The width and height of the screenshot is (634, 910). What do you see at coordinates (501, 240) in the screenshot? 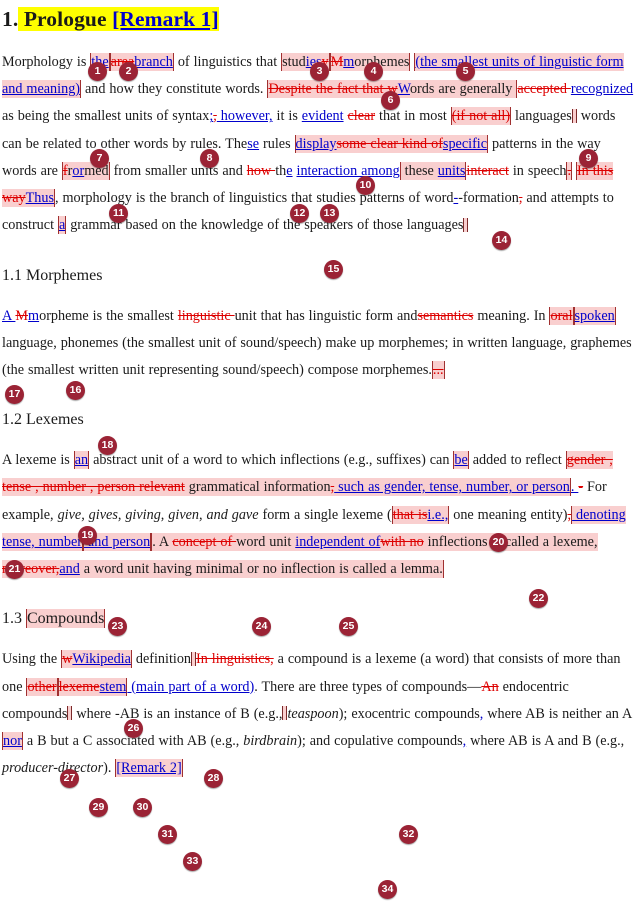
I see `comment-badge-14: 14` at bounding box center [501, 240].